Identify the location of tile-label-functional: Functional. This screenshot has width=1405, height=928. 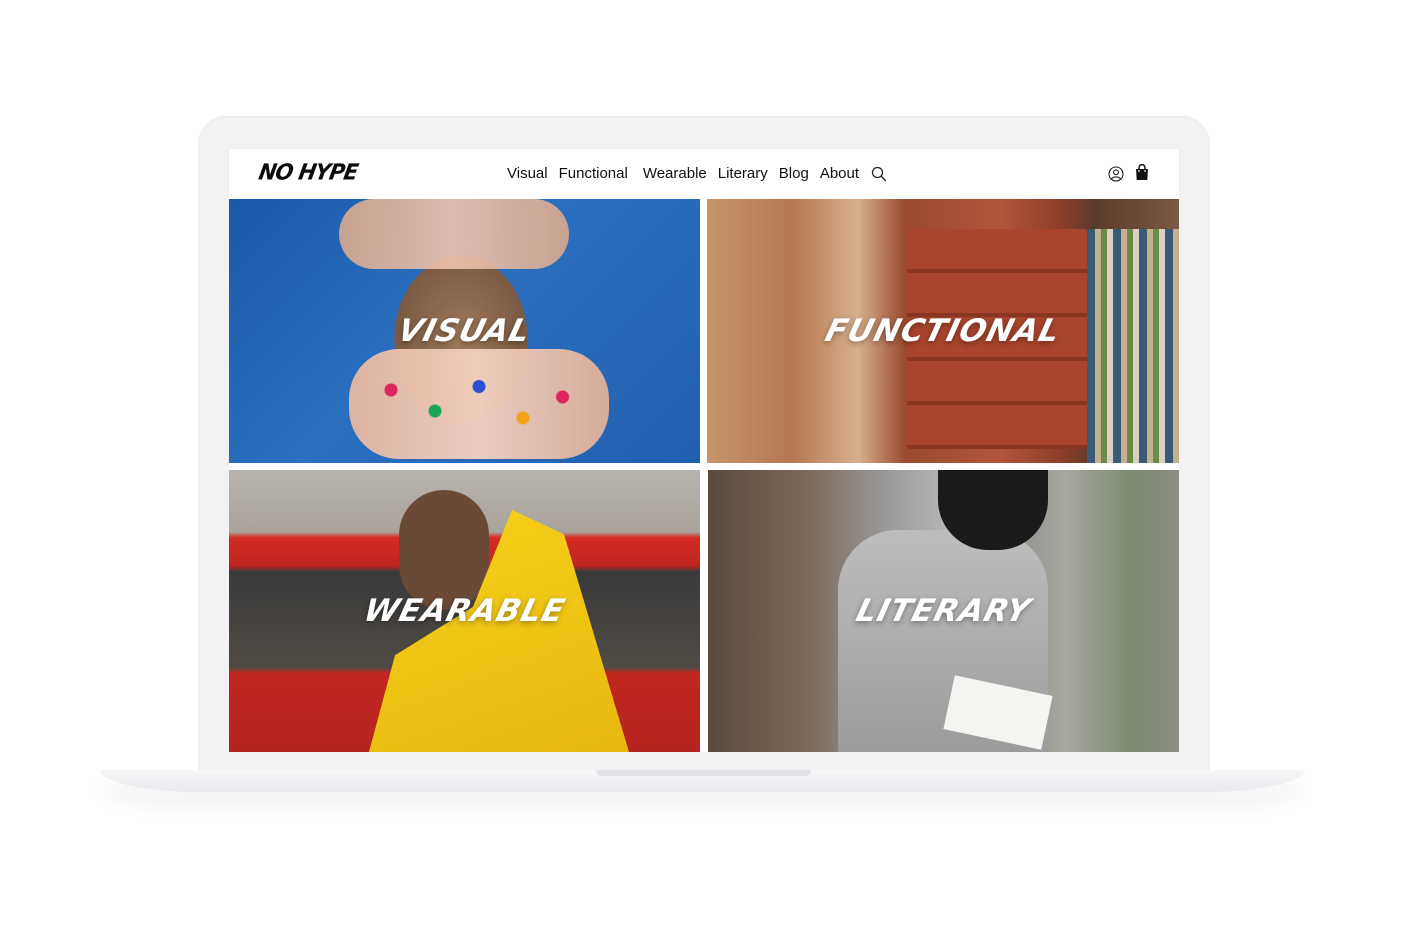
(943, 331).